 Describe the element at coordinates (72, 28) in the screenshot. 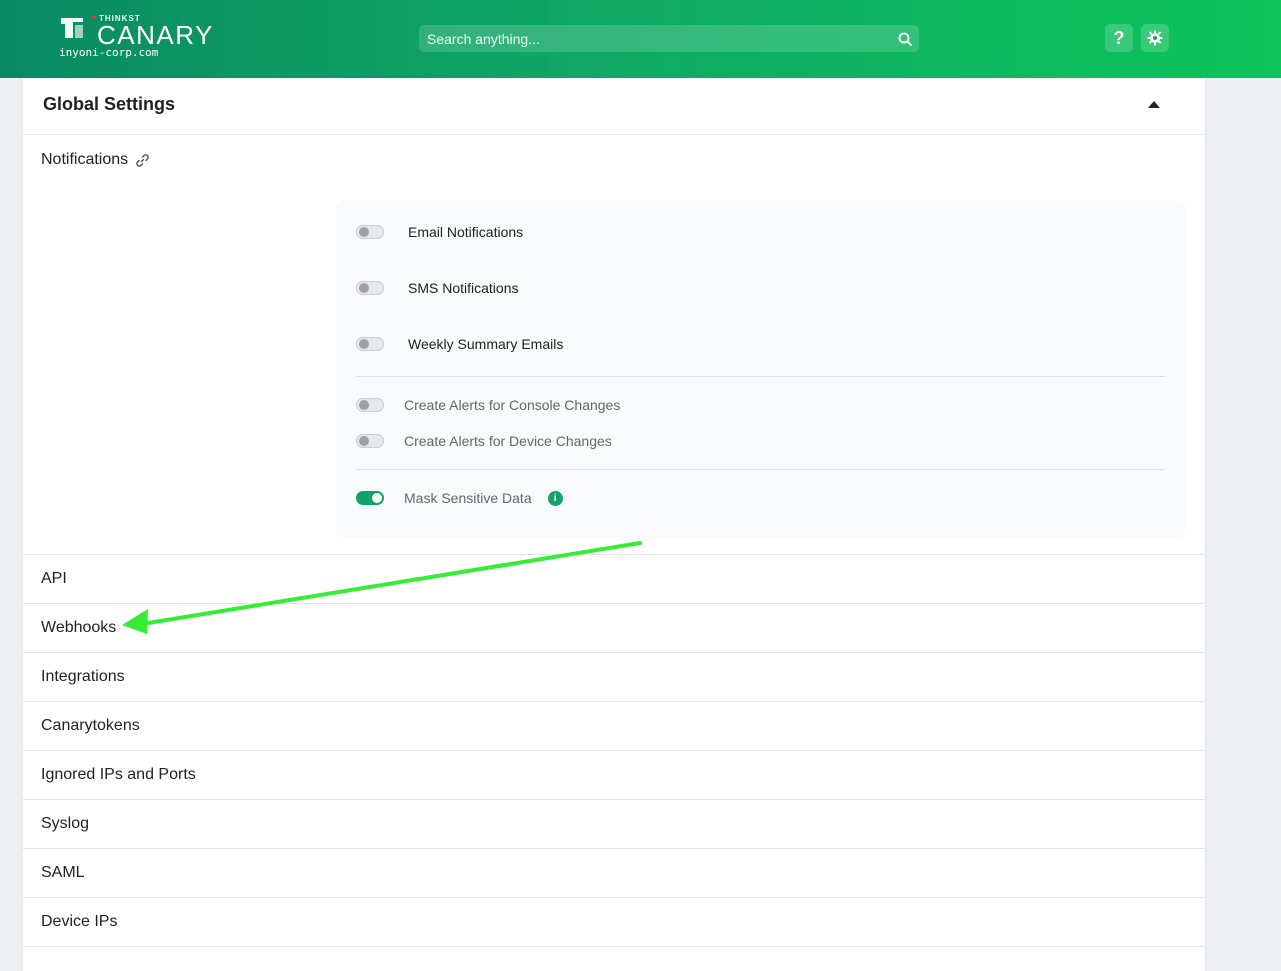

I see `canary-logo-mark-icon` at that location.